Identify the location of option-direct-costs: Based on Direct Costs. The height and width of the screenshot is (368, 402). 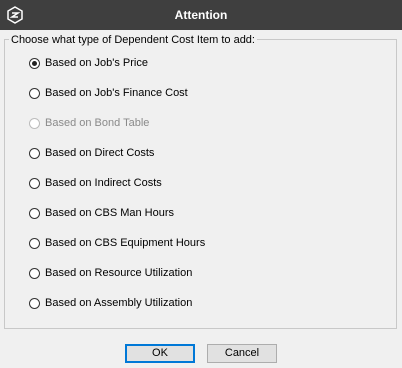
(91, 153).